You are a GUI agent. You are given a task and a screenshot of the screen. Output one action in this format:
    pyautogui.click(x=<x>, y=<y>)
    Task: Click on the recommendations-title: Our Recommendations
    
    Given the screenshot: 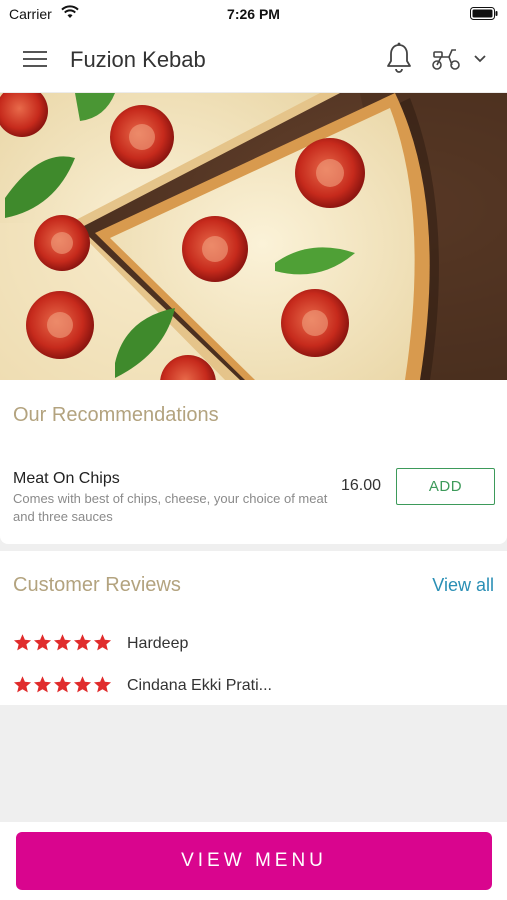 What is the action you would take?
    pyautogui.click(x=116, y=415)
    